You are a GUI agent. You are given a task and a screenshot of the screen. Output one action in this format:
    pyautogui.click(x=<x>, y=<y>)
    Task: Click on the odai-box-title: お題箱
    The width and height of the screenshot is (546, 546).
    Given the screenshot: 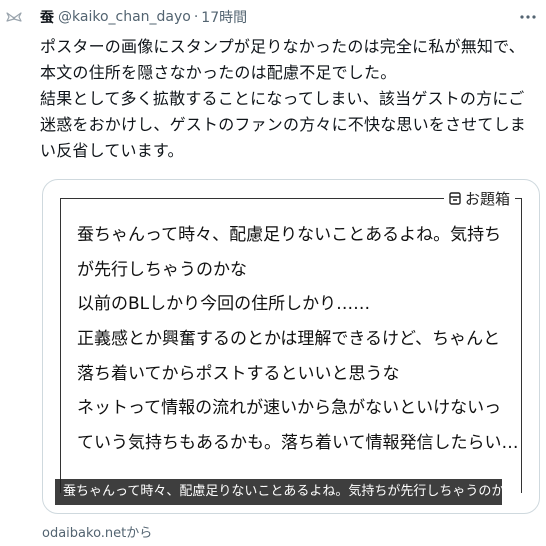 What is the action you would take?
    pyautogui.click(x=487, y=199)
    